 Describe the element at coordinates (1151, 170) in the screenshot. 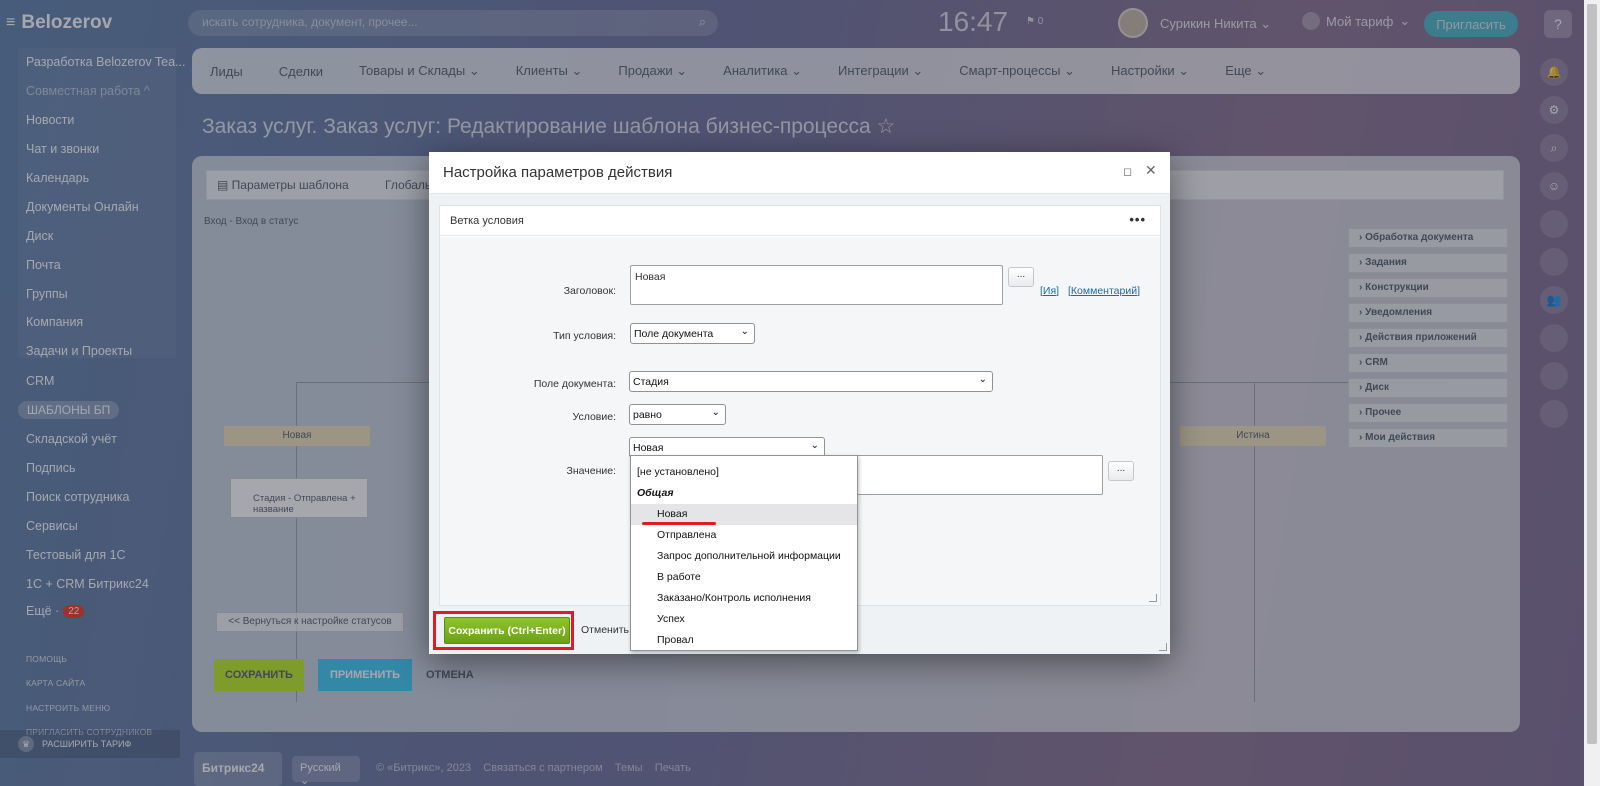

I see `close-icon: ✕` at that location.